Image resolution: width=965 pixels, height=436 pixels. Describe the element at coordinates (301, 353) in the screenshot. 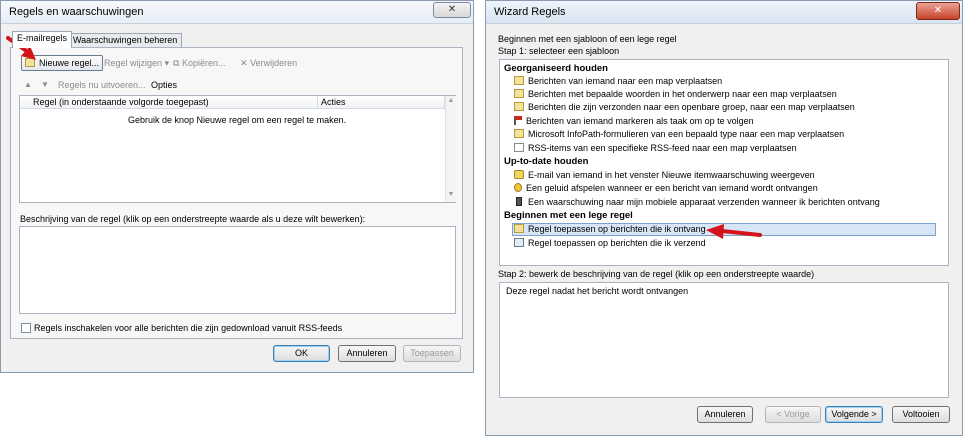

I see `ok-button: OK` at that location.